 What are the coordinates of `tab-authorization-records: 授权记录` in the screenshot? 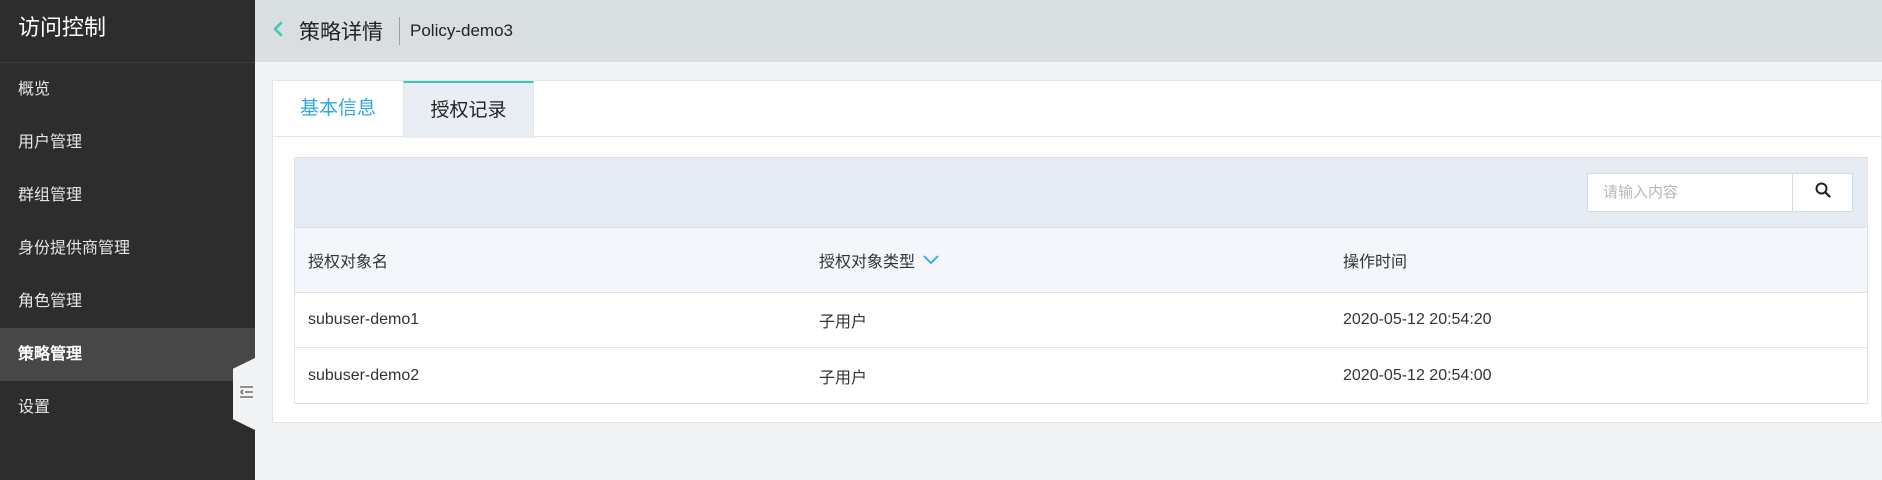 It's located at (468, 109).